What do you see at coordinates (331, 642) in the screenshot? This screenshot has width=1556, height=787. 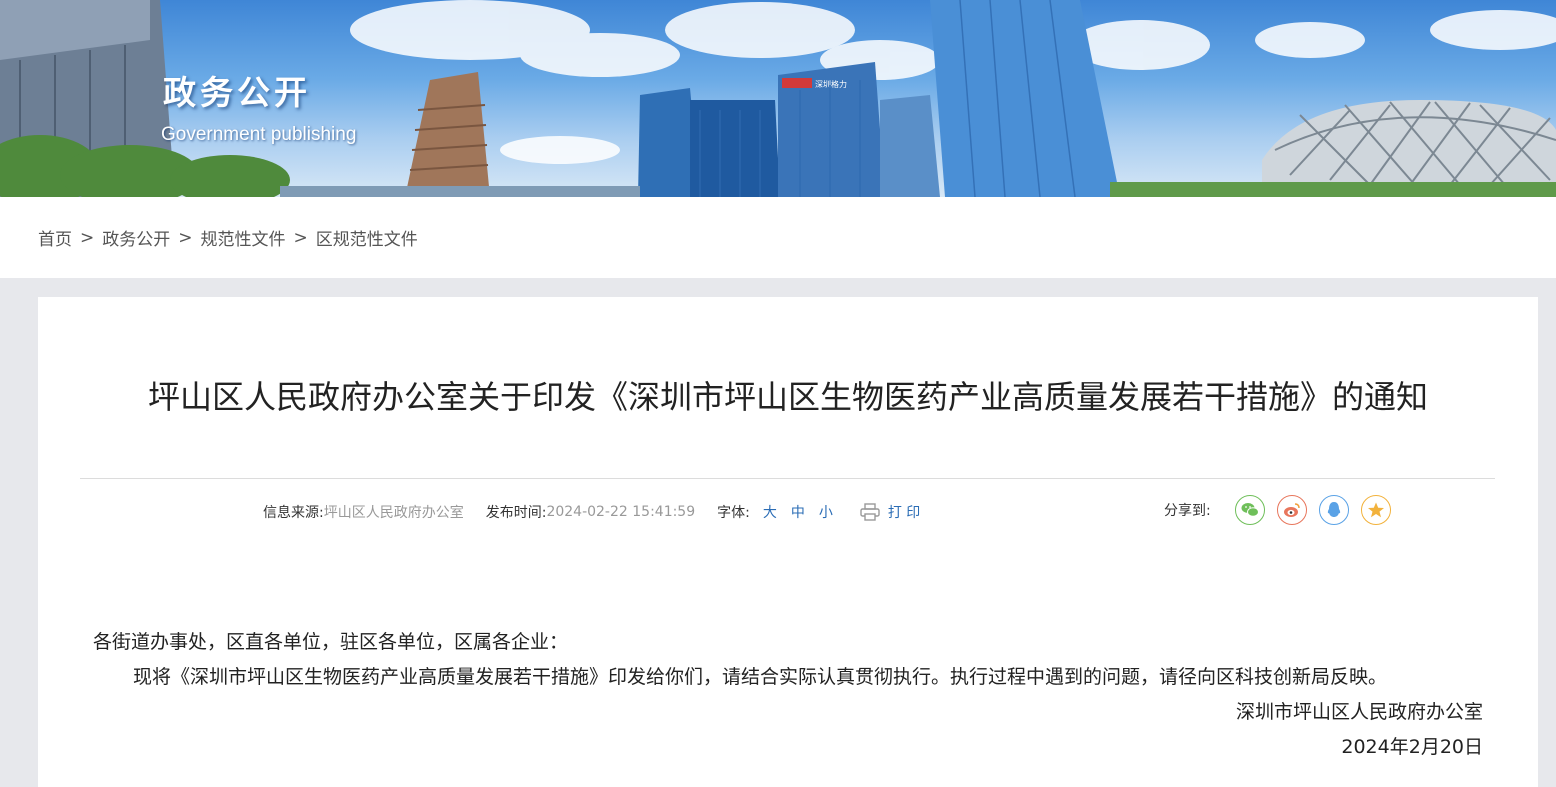 I see `salutation: 各街道办事处，区直各单位，驻区各单位，区属各企业：` at bounding box center [331, 642].